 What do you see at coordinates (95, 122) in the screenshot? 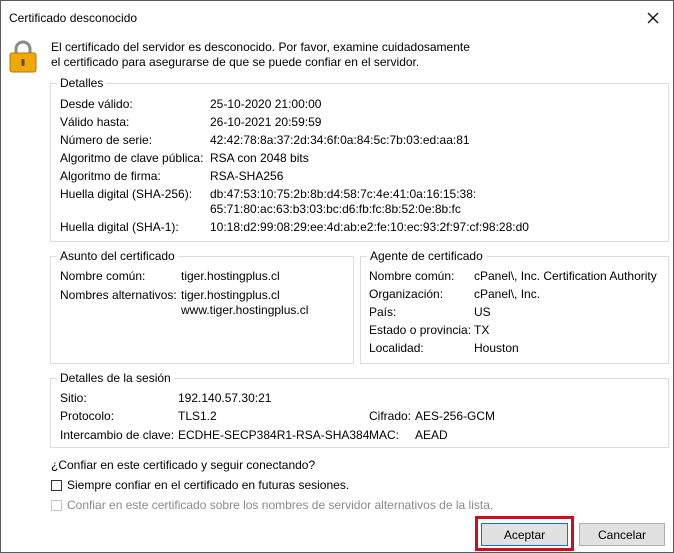
I see `details-label: Válido hasta:` at bounding box center [95, 122].